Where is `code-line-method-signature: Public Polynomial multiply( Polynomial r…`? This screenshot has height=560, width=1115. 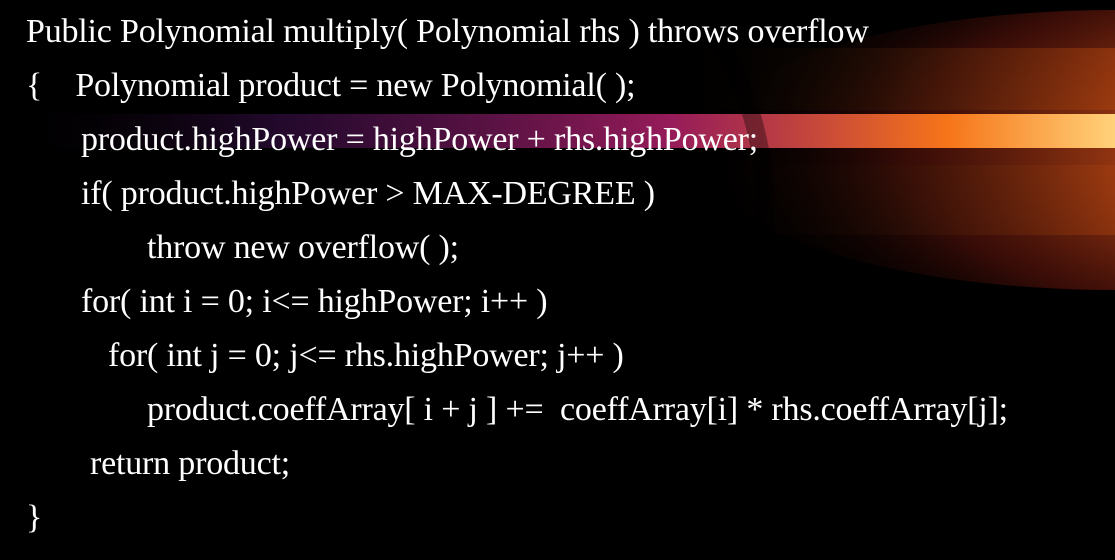
code-line-method-signature: Public Polynomial multiply( Polynomial r… is located at coordinates (447, 31).